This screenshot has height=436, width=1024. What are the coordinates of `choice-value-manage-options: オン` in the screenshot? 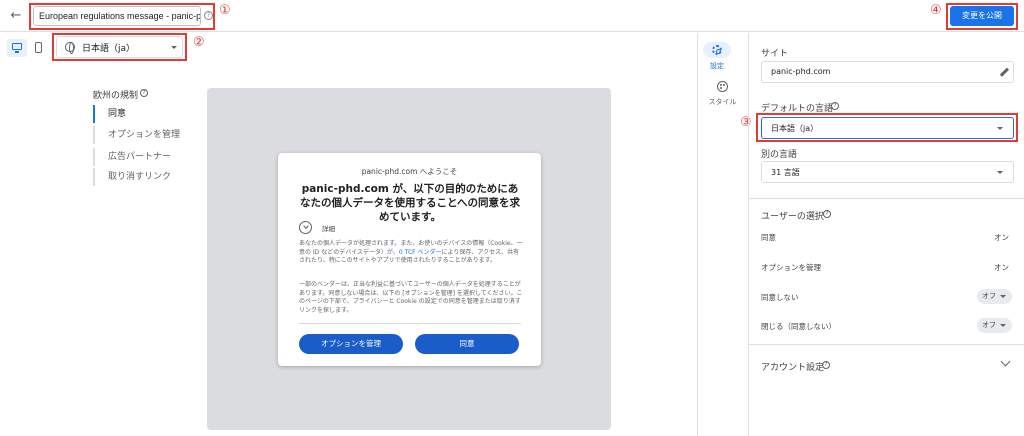 It's located at (1001, 267).